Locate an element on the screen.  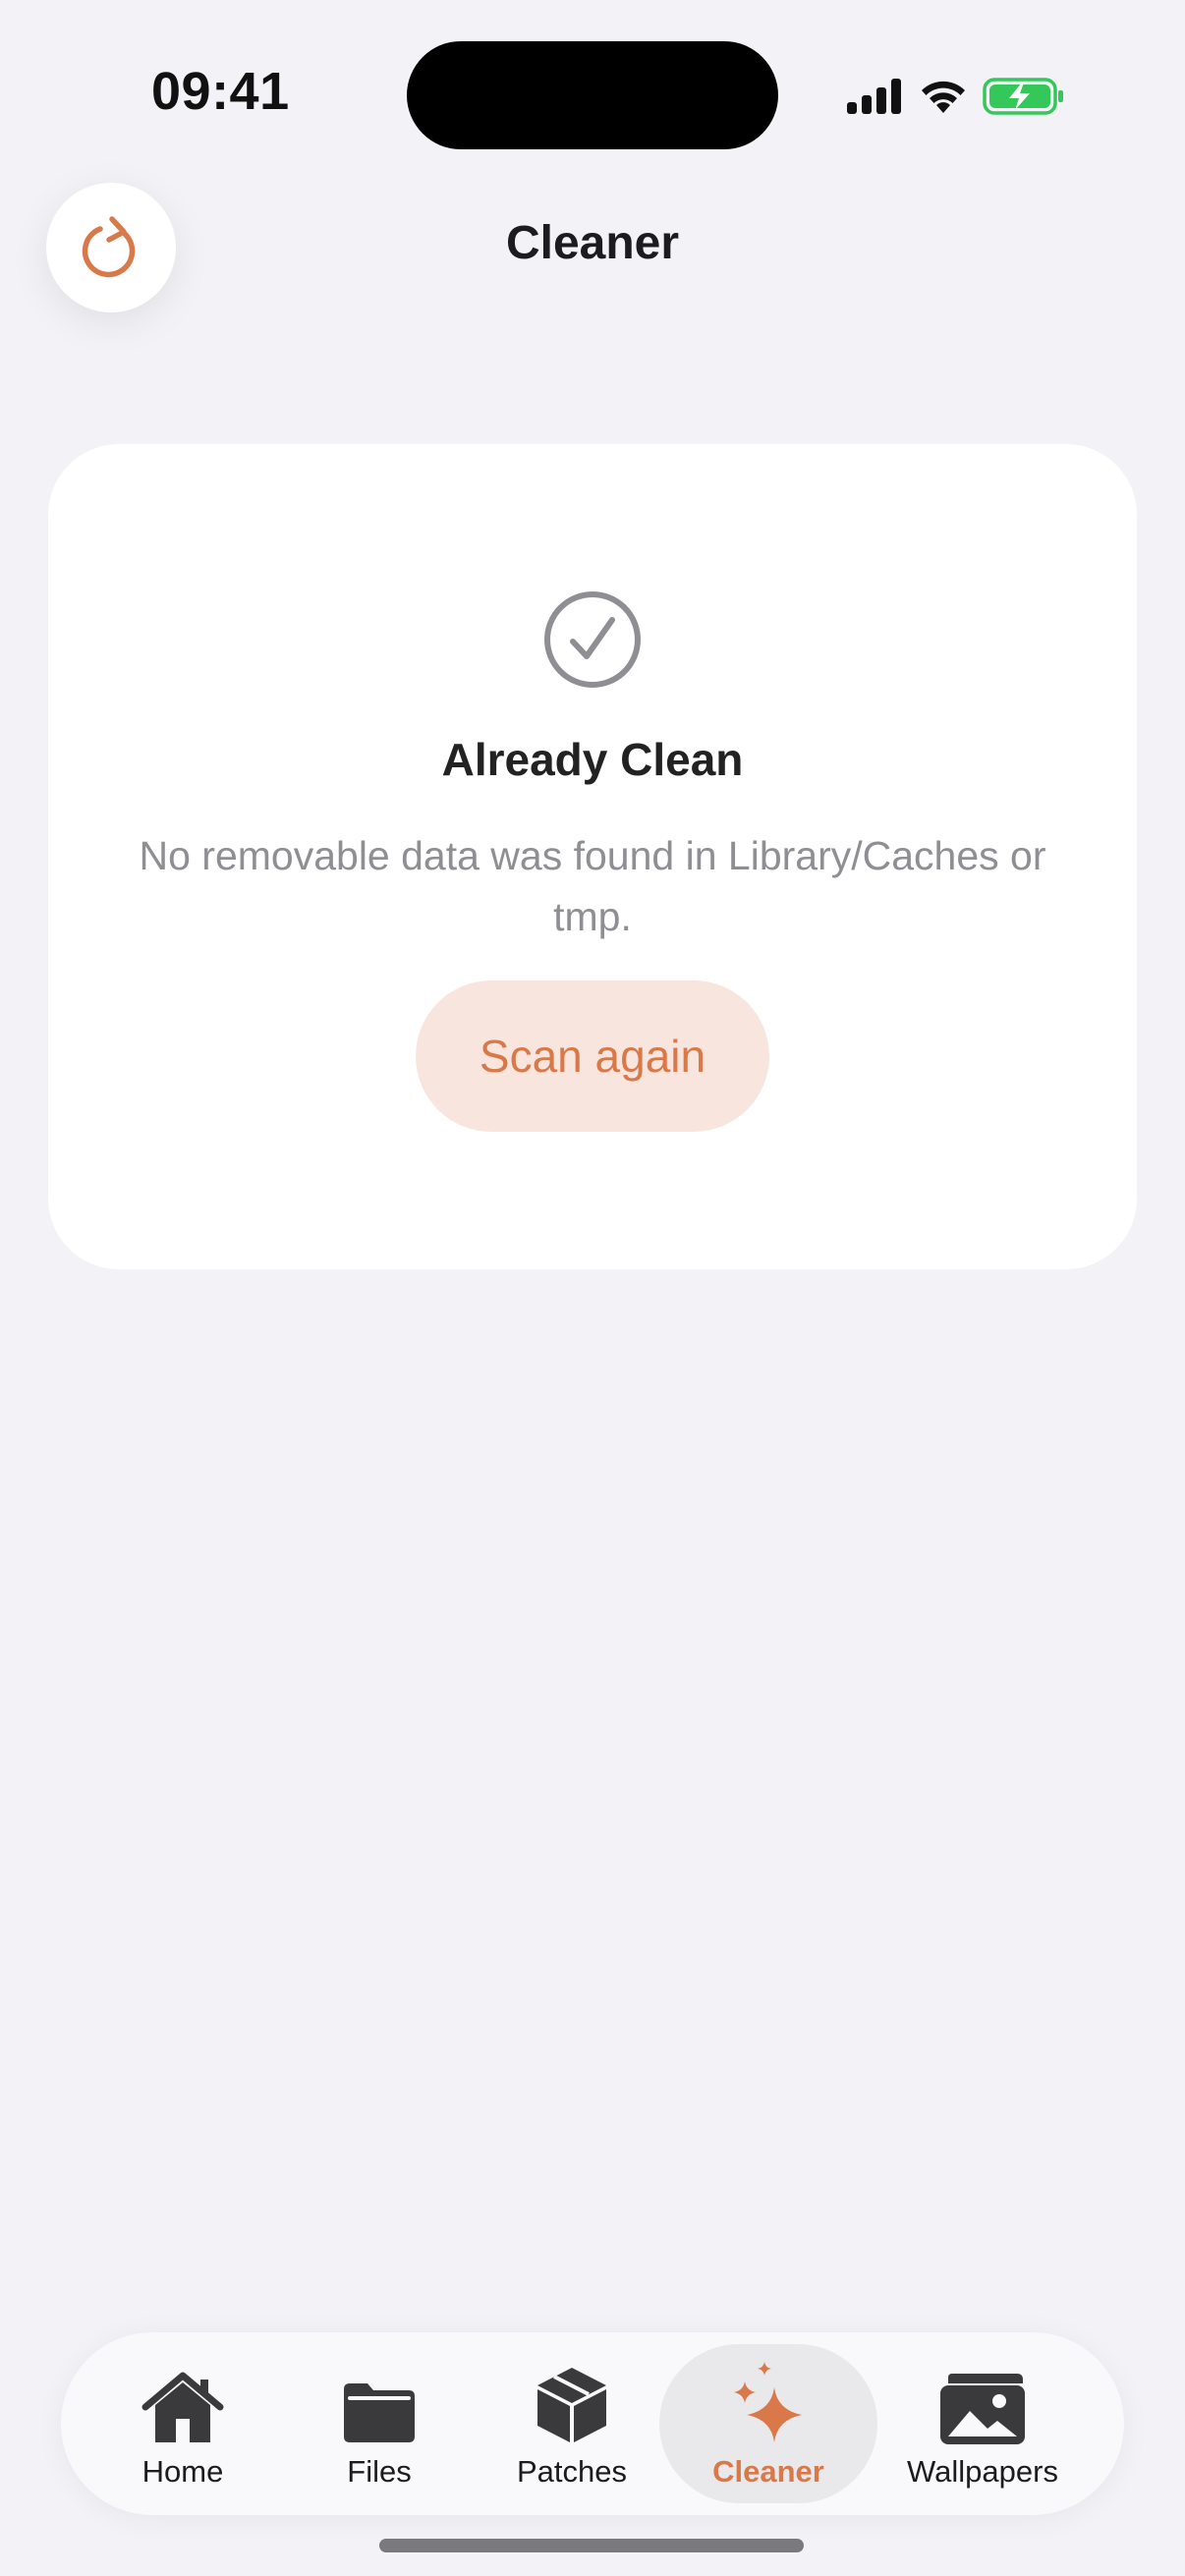
tab-patches: Patches is located at coordinates (572, 2423).